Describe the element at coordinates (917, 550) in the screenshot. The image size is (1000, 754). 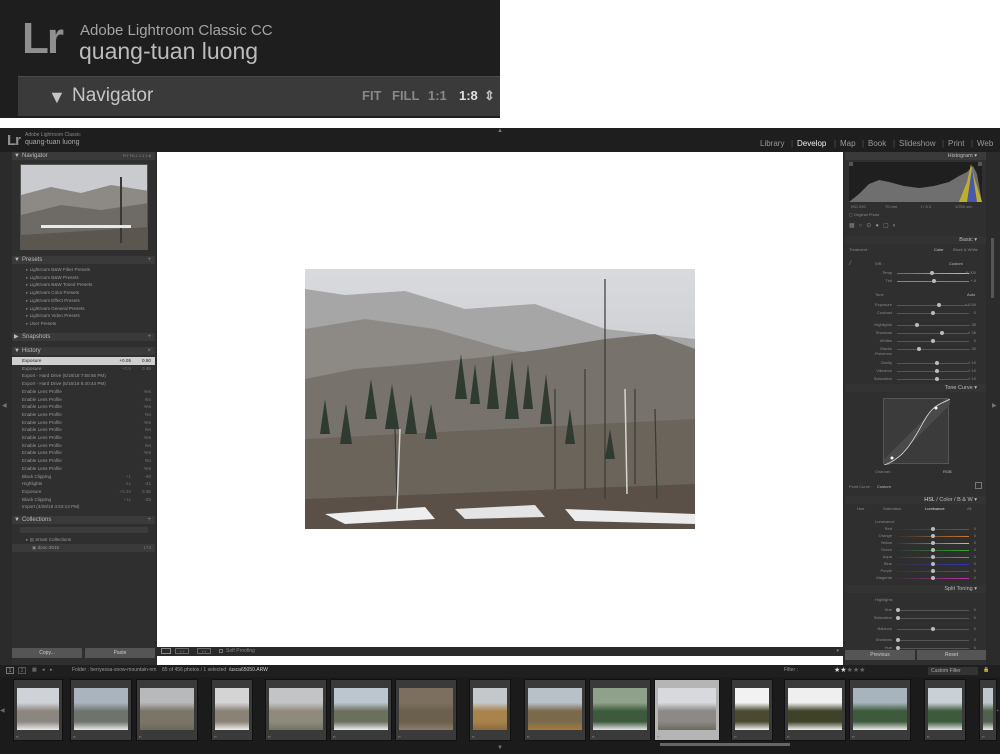
I see `adjustment-slider: Green 0` at that location.